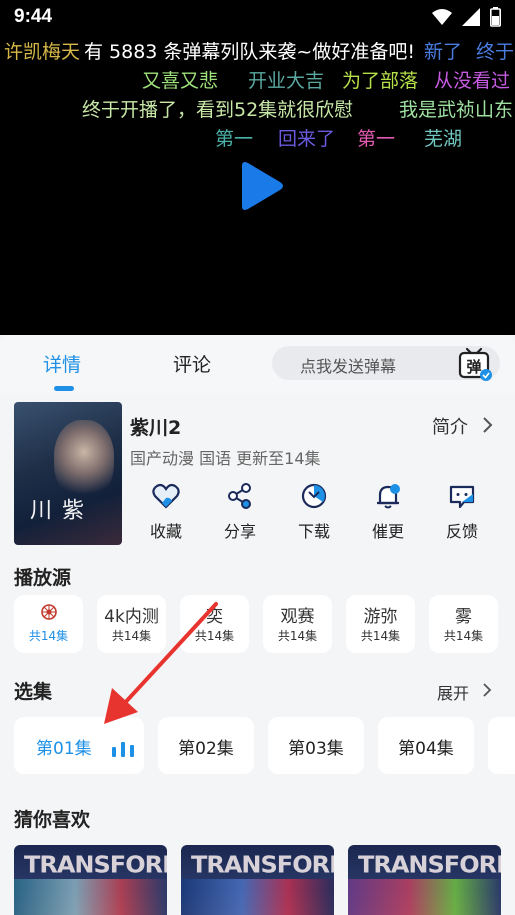 This screenshot has width=515, height=915. I want to click on danmaku-item: 回来了, so click(307, 139).